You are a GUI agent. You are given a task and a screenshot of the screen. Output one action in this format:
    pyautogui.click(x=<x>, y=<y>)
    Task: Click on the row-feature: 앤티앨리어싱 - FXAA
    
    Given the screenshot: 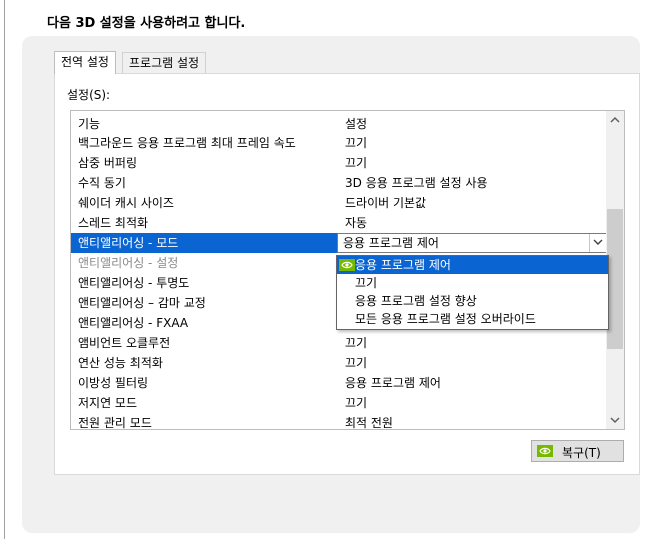 What is the action you would take?
    pyautogui.click(x=133, y=323)
    